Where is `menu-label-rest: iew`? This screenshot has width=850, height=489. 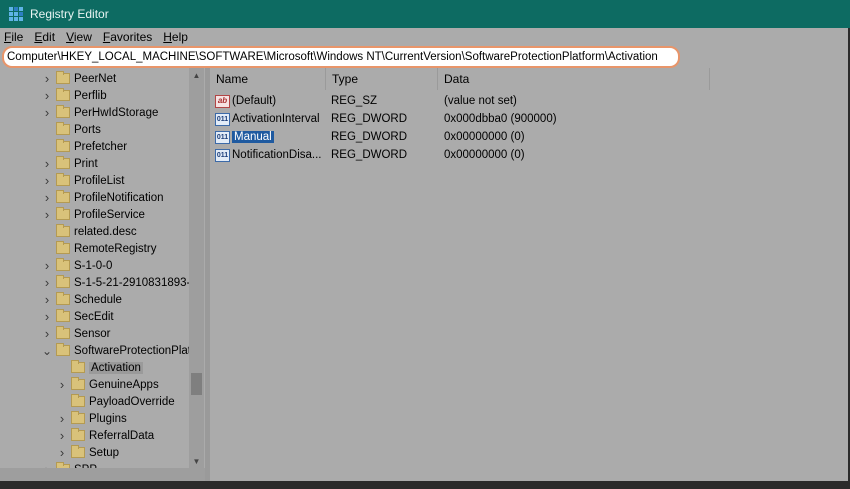
menu-label-rest: iew is located at coordinates (82, 37).